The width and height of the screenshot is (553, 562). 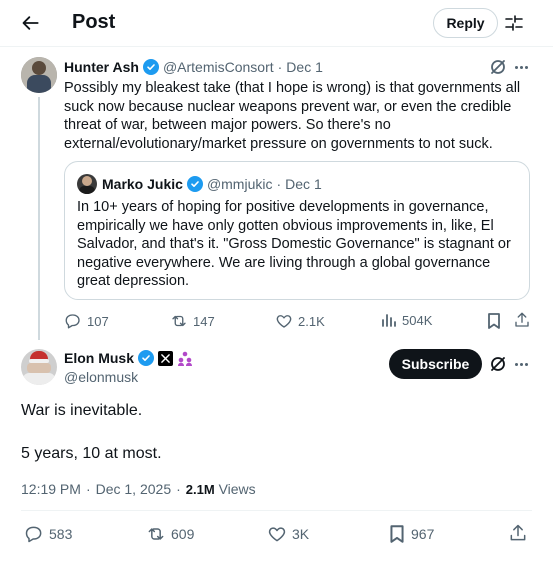 What do you see at coordinates (183, 534) in the screenshot?
I see `repost-count: 609` at bounding box center [183, 534].